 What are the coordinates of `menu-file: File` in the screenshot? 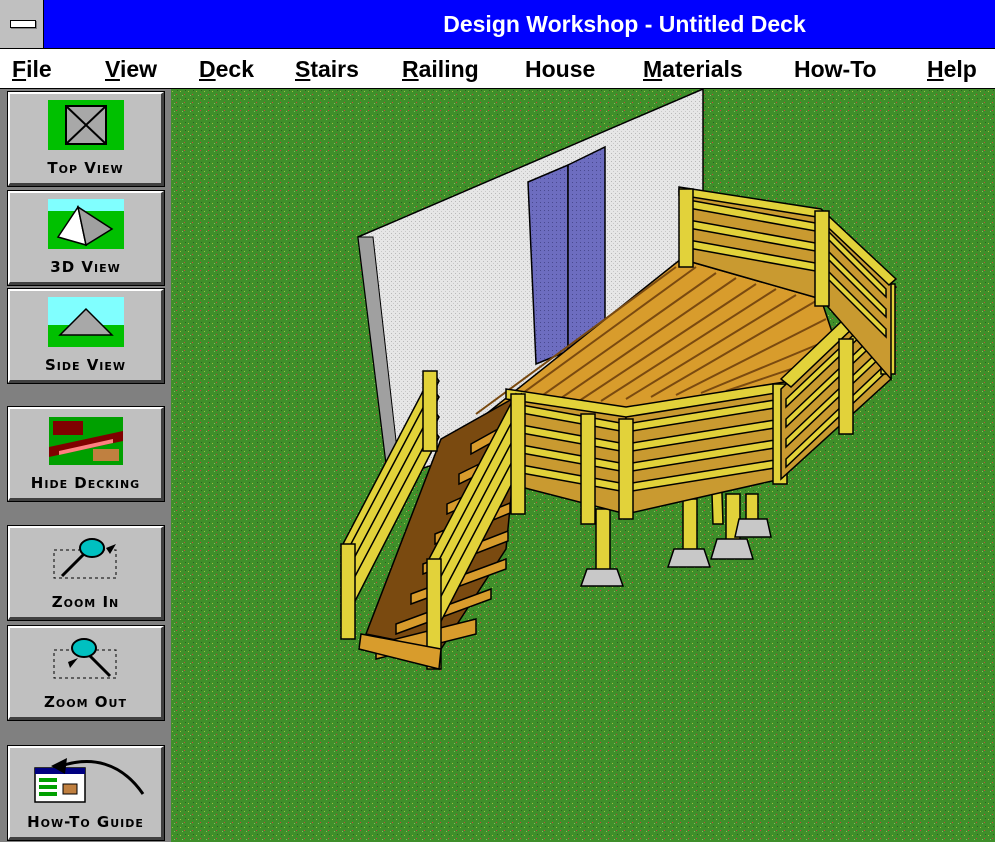 It's located at (32, 69).